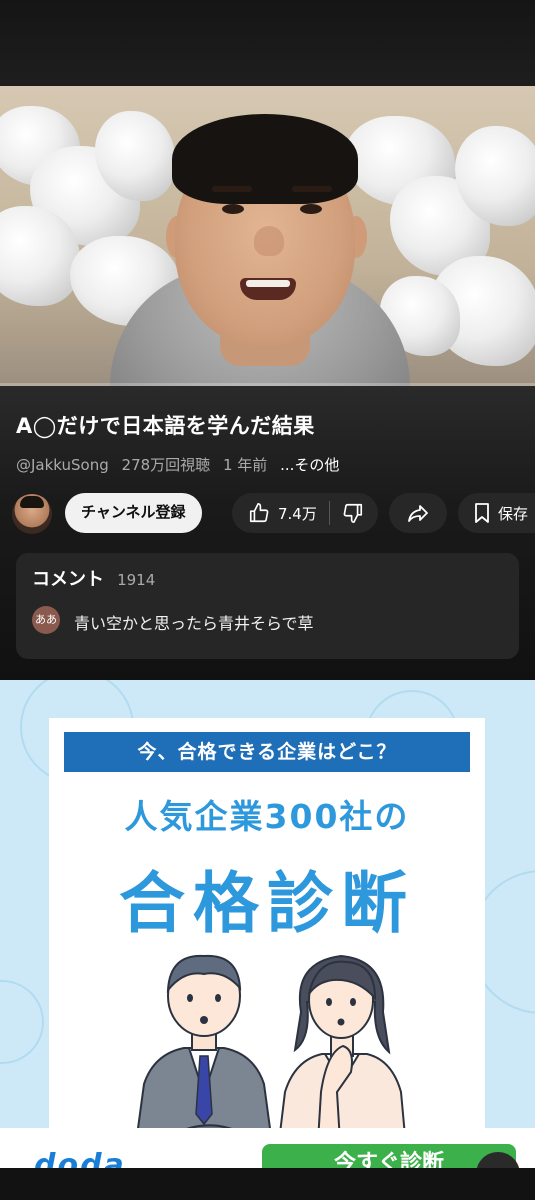 Image resolution: width=535 pixels, height=1200 pixels. What do you see at coordinates (259, 513) in the screenshot?
I see `thumbs-up-icon` at bounding box center [259, 513].